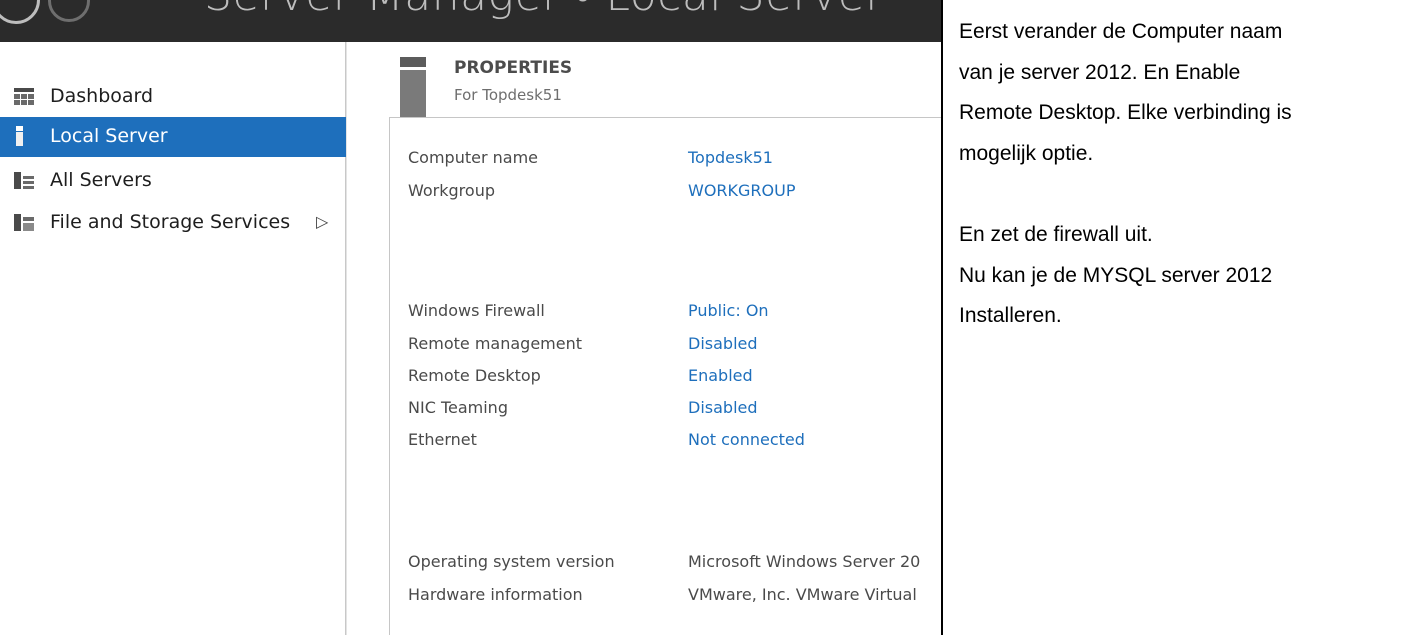 Image resolution: width=1411 pixels, height=635 pixels. What do you see at coordinates (101, 180) in the screenshot?
I see `sidebar-item-label: All Servers` at bounding box center [101, 180].